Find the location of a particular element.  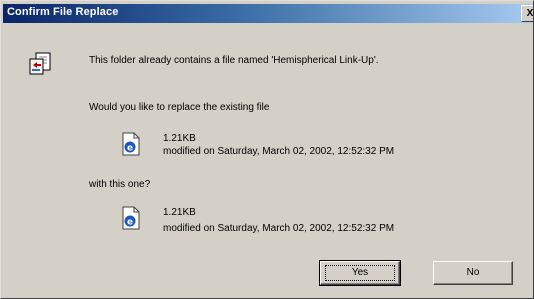

close-icon: X is located at coordinates (530, 13).